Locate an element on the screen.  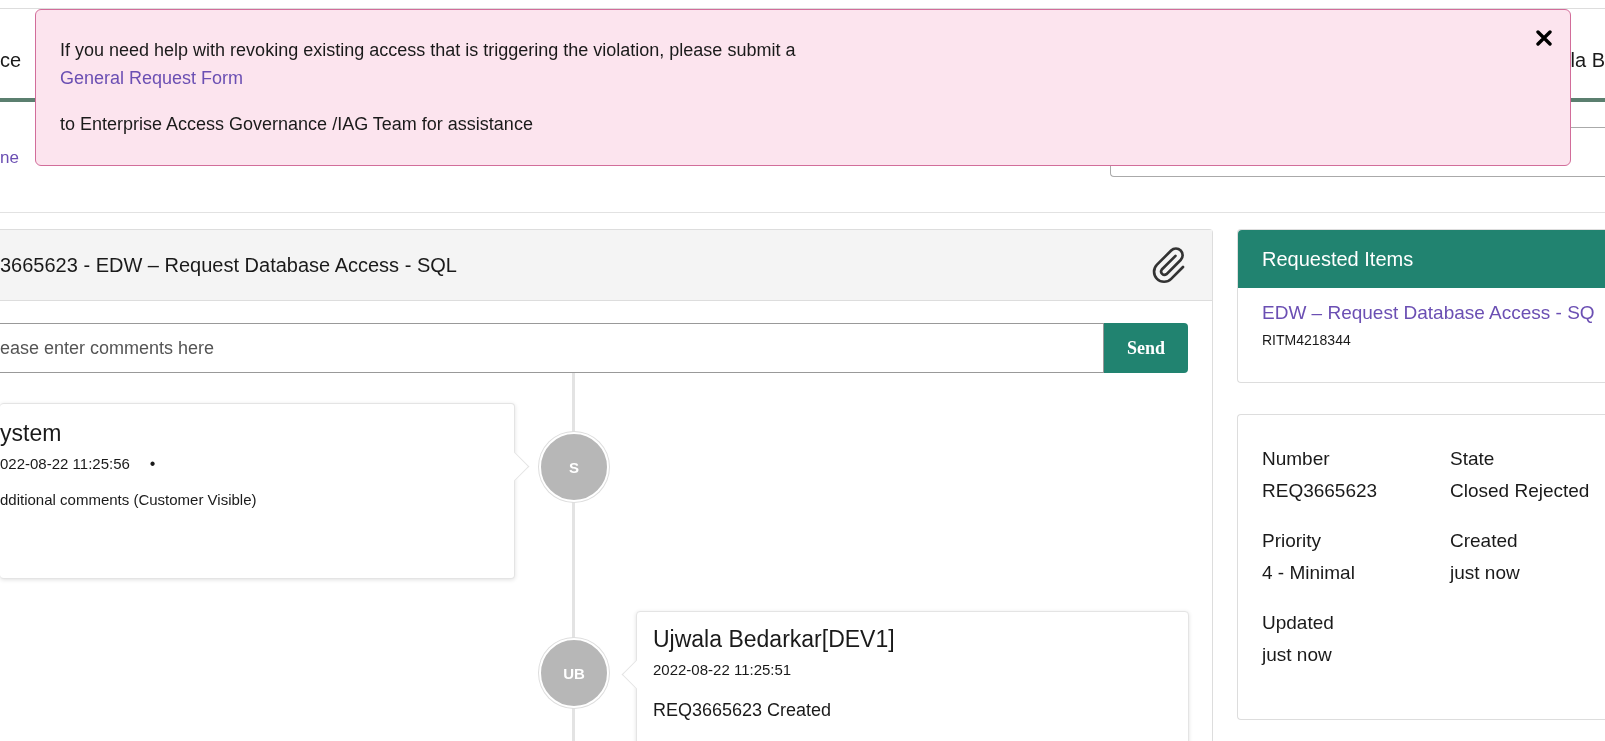
author-name: Ujwala Bedarkar[DEV1] is located at coordinates (774, 639).